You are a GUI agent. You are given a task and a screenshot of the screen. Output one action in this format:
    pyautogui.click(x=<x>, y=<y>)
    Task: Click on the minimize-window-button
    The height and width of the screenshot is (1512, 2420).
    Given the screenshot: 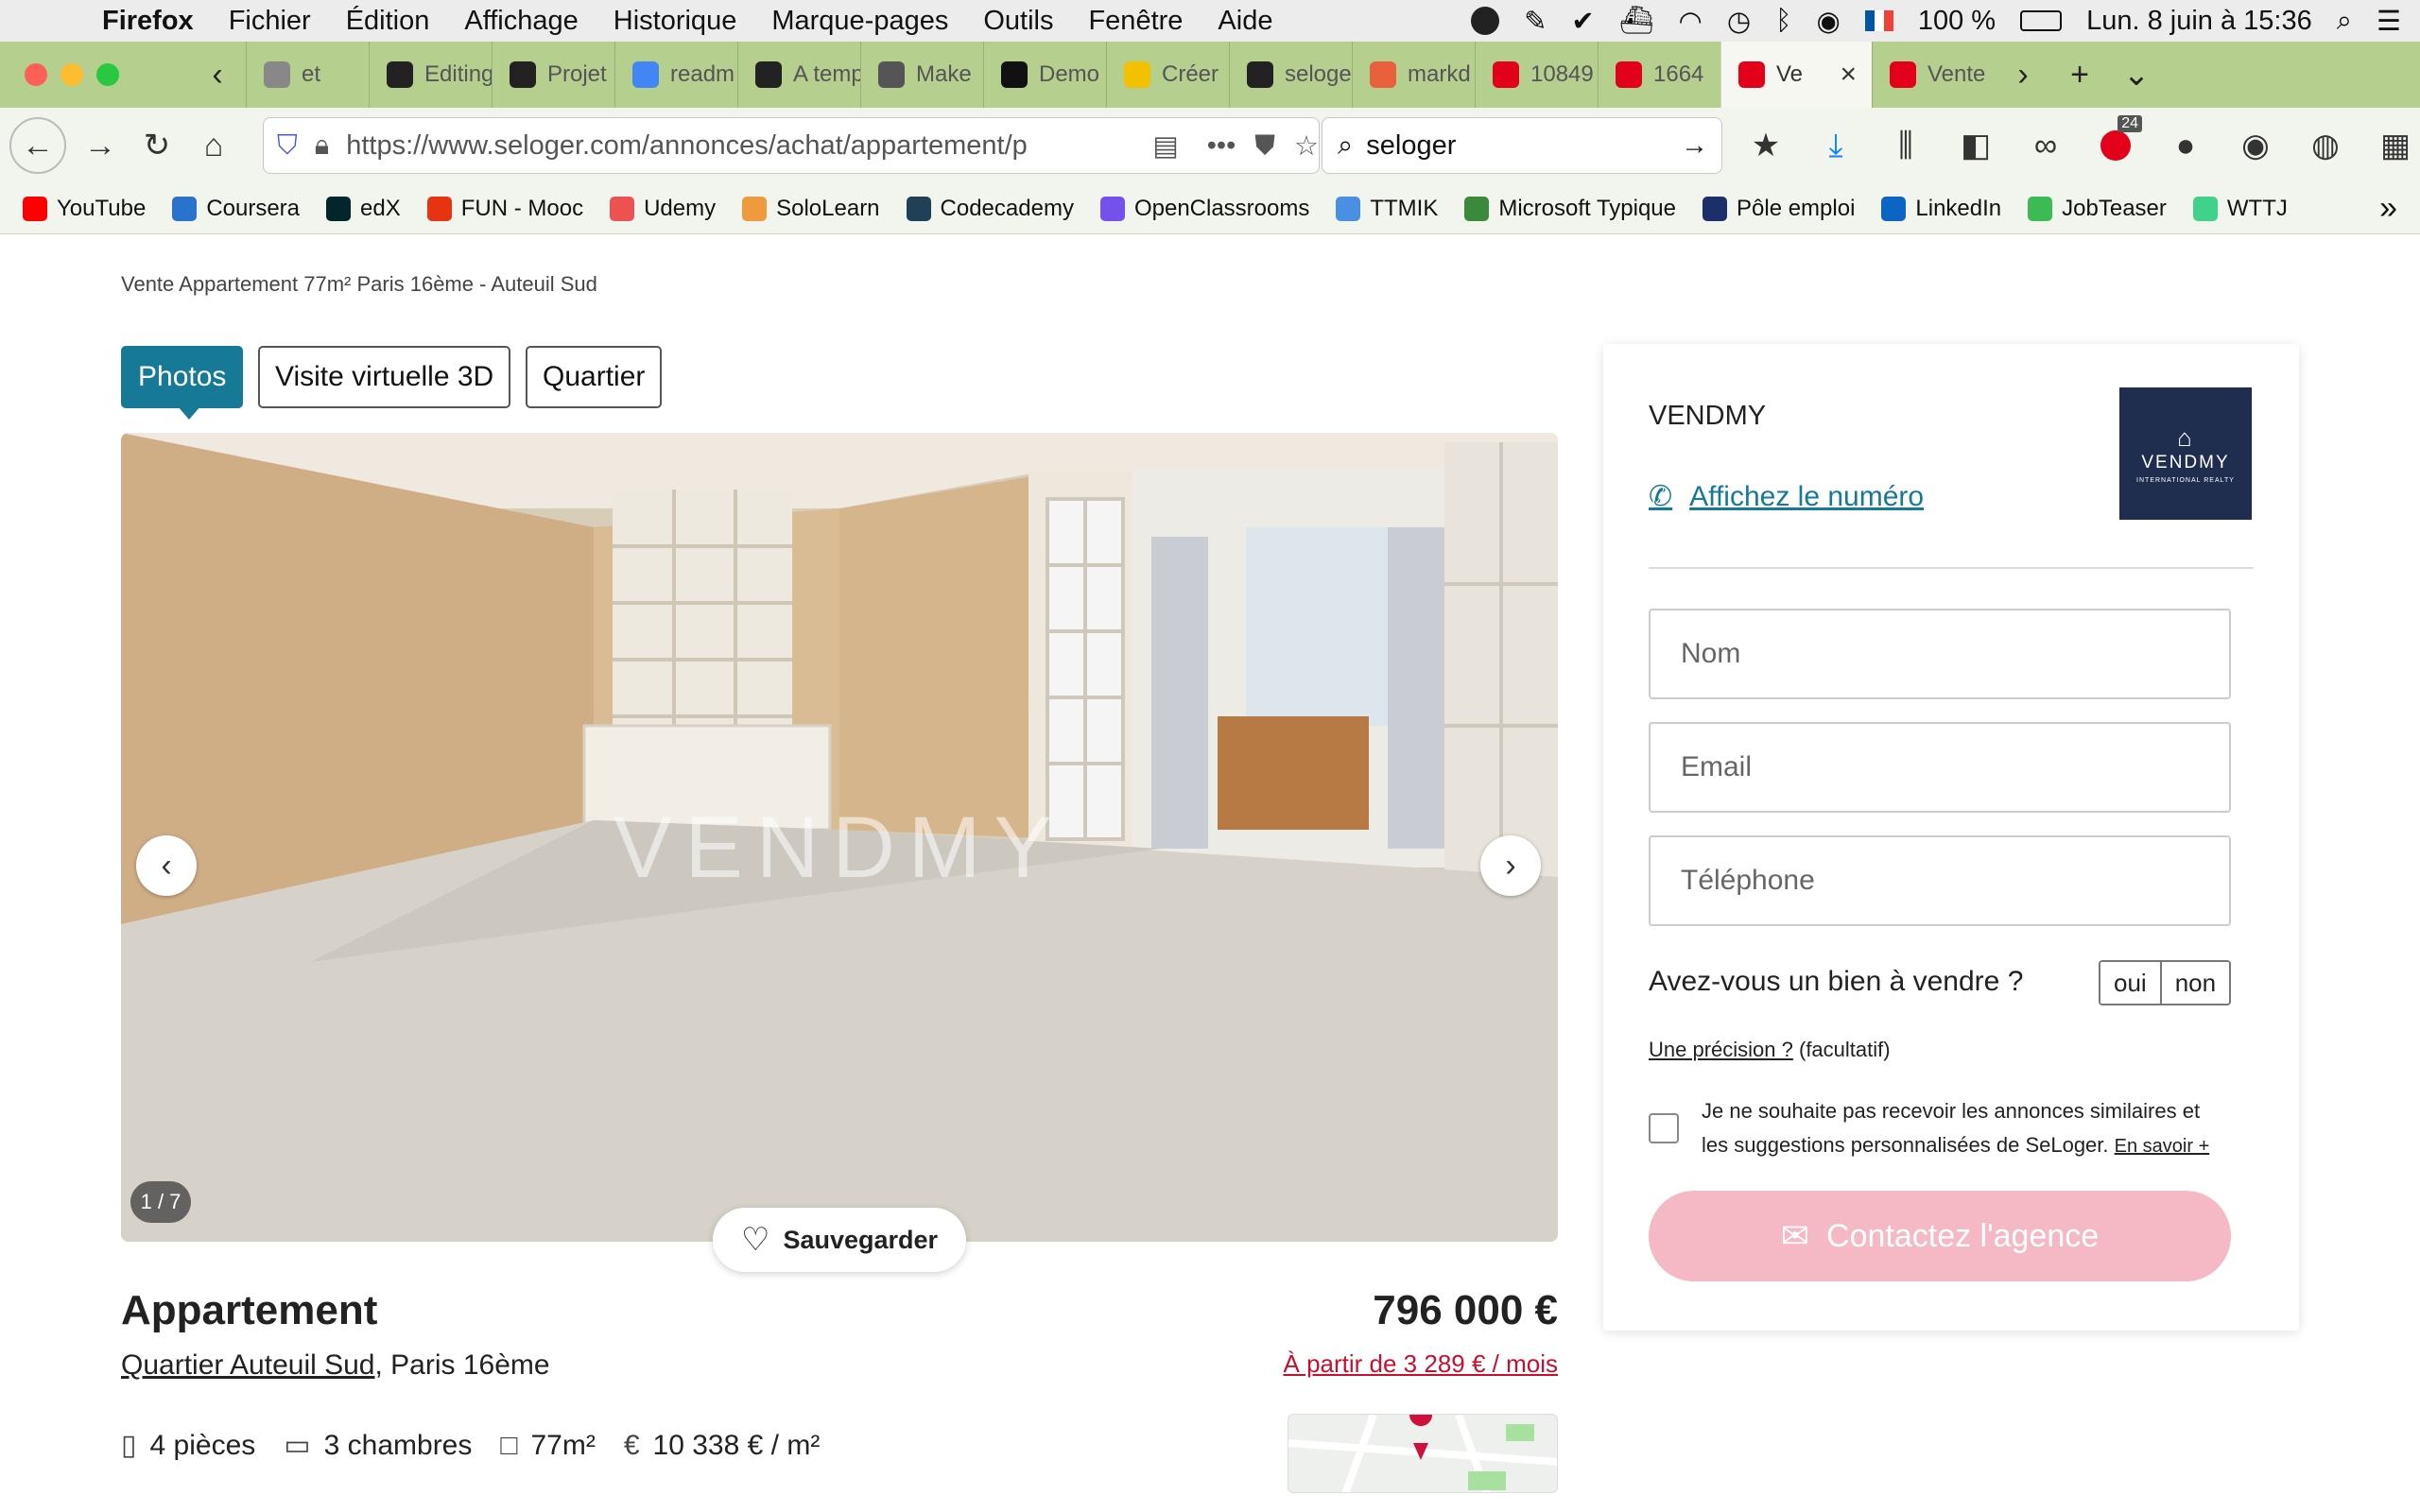 What is the action you would take?
    pyautogui.click(x=71, y=74)
    